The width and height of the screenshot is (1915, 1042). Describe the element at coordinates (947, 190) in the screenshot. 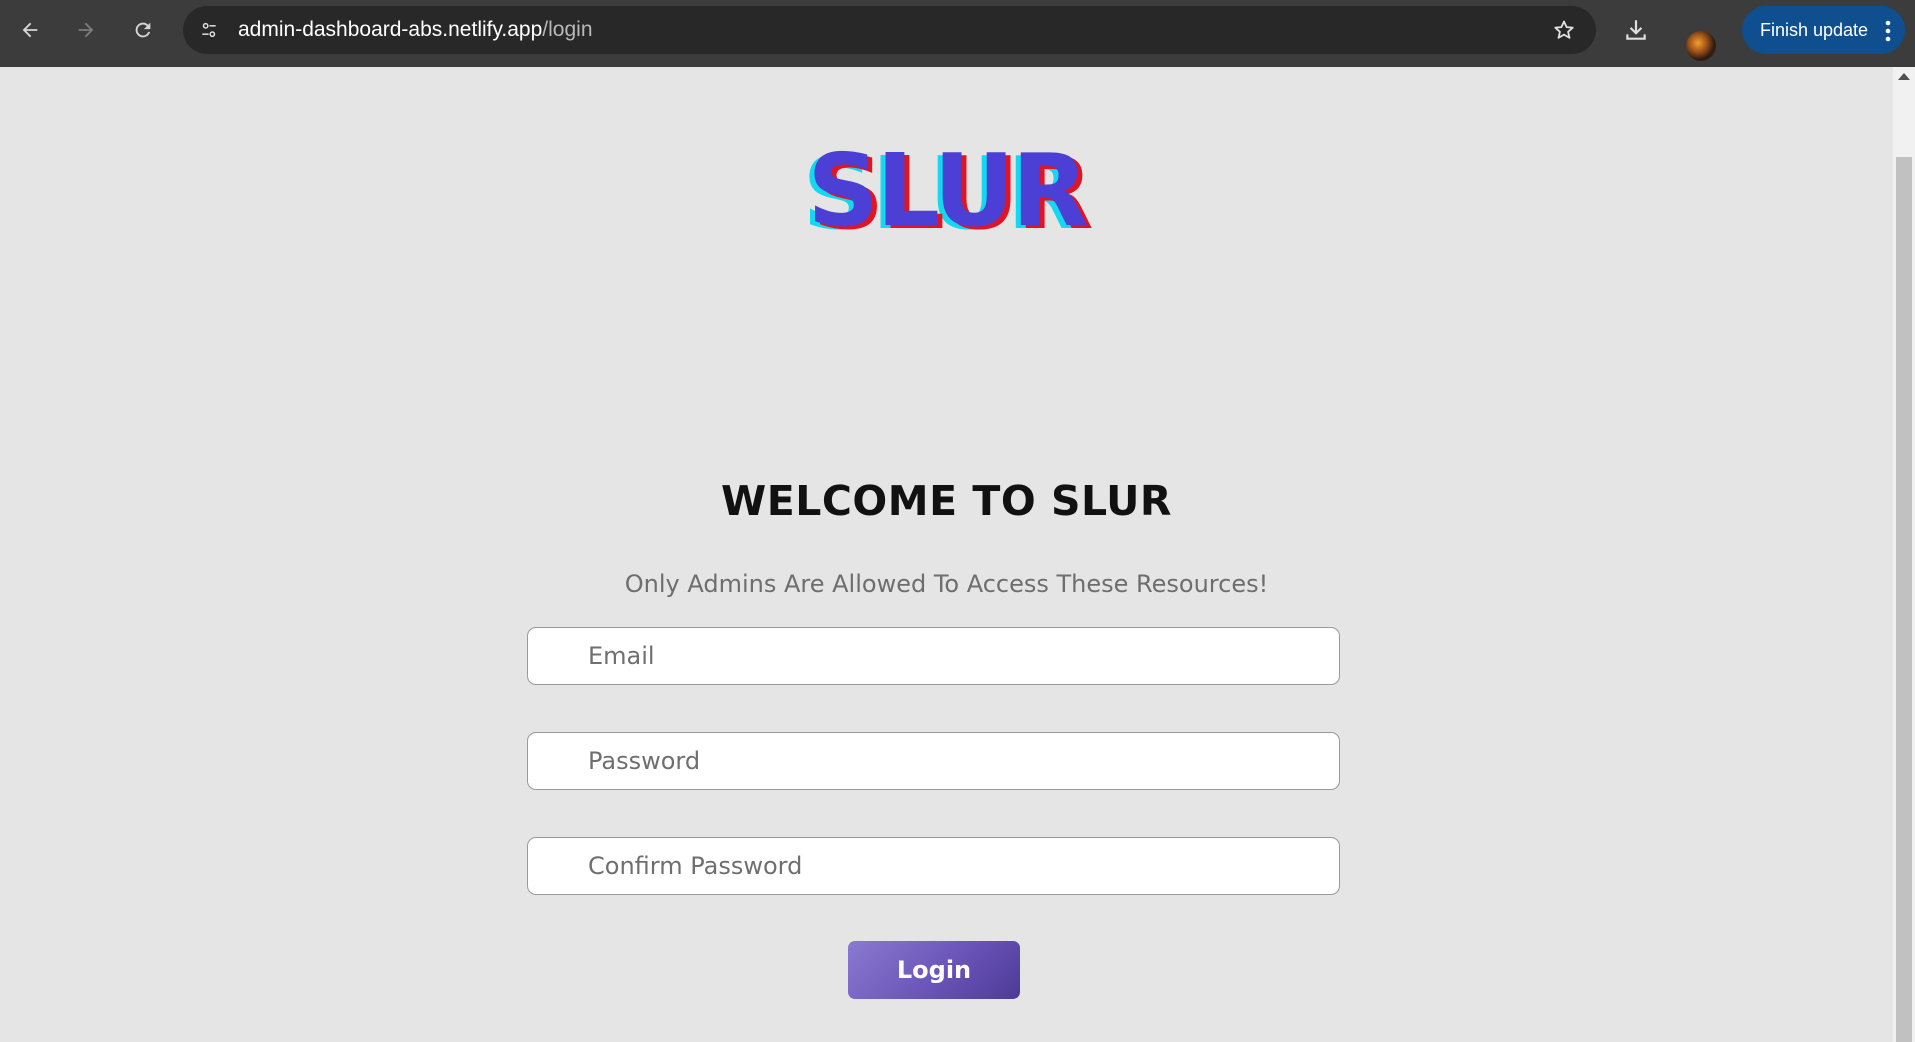

I see `brand-logo: SLUR` at that location.